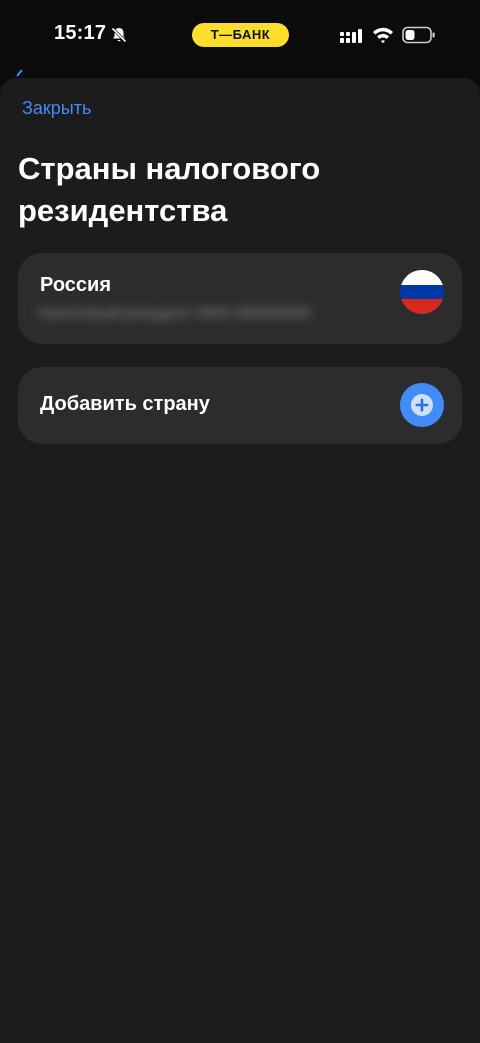 The height and width of the screenshot is (1043, 480). I want to click on flag-stripe-red, so click(422, 306).